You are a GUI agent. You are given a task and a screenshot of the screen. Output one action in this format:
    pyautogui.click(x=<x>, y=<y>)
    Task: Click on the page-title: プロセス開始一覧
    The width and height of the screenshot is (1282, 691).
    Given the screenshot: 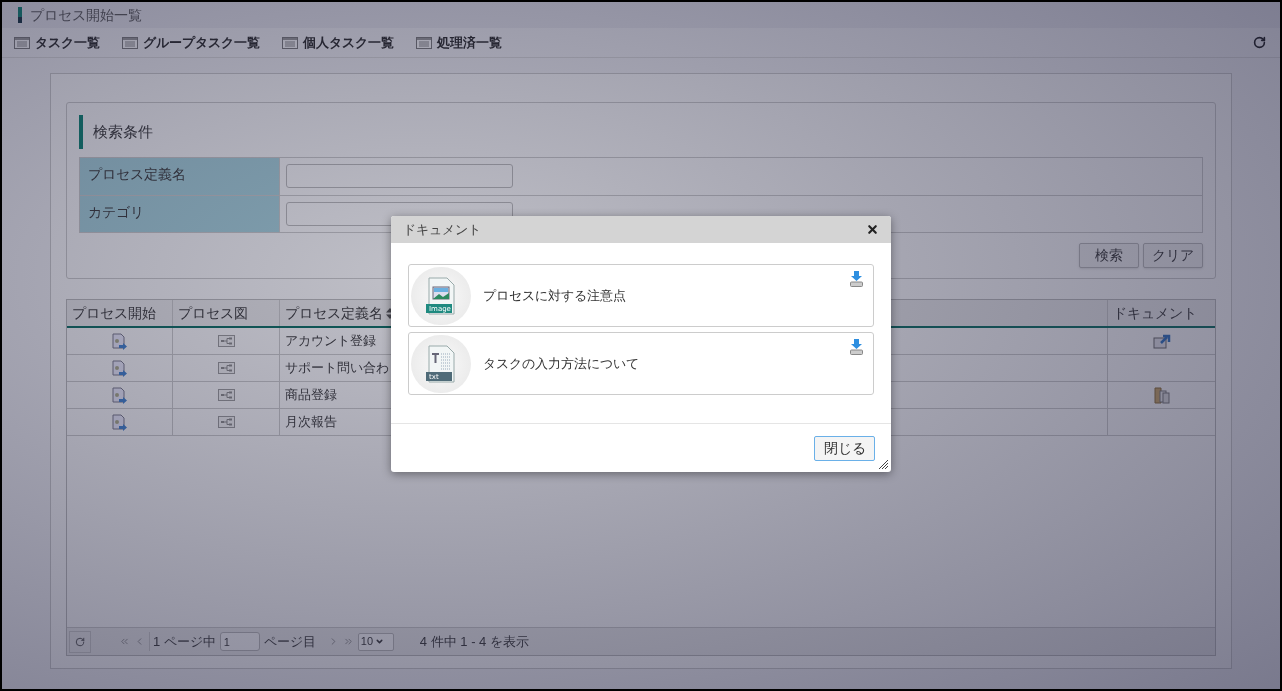 What is the action you would take?
    pyautogui.click(x=86, y=15)
    